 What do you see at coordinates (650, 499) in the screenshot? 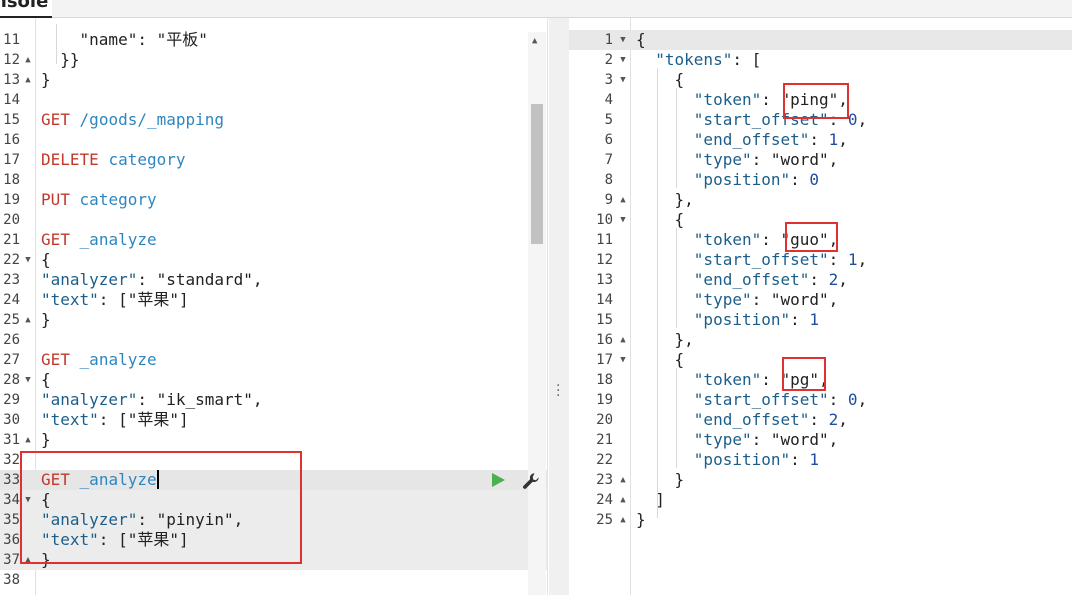
I see `code-text: ]` at bounding box center [650, 499].